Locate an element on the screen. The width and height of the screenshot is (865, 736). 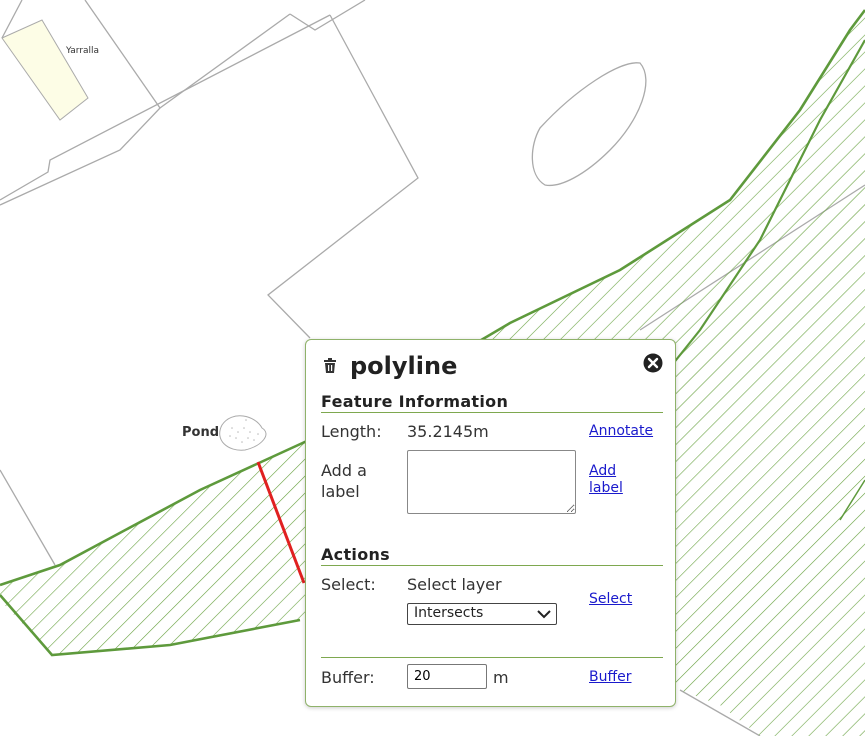
spatial-operator-select: Intersects is located at coordinates (482, 614).